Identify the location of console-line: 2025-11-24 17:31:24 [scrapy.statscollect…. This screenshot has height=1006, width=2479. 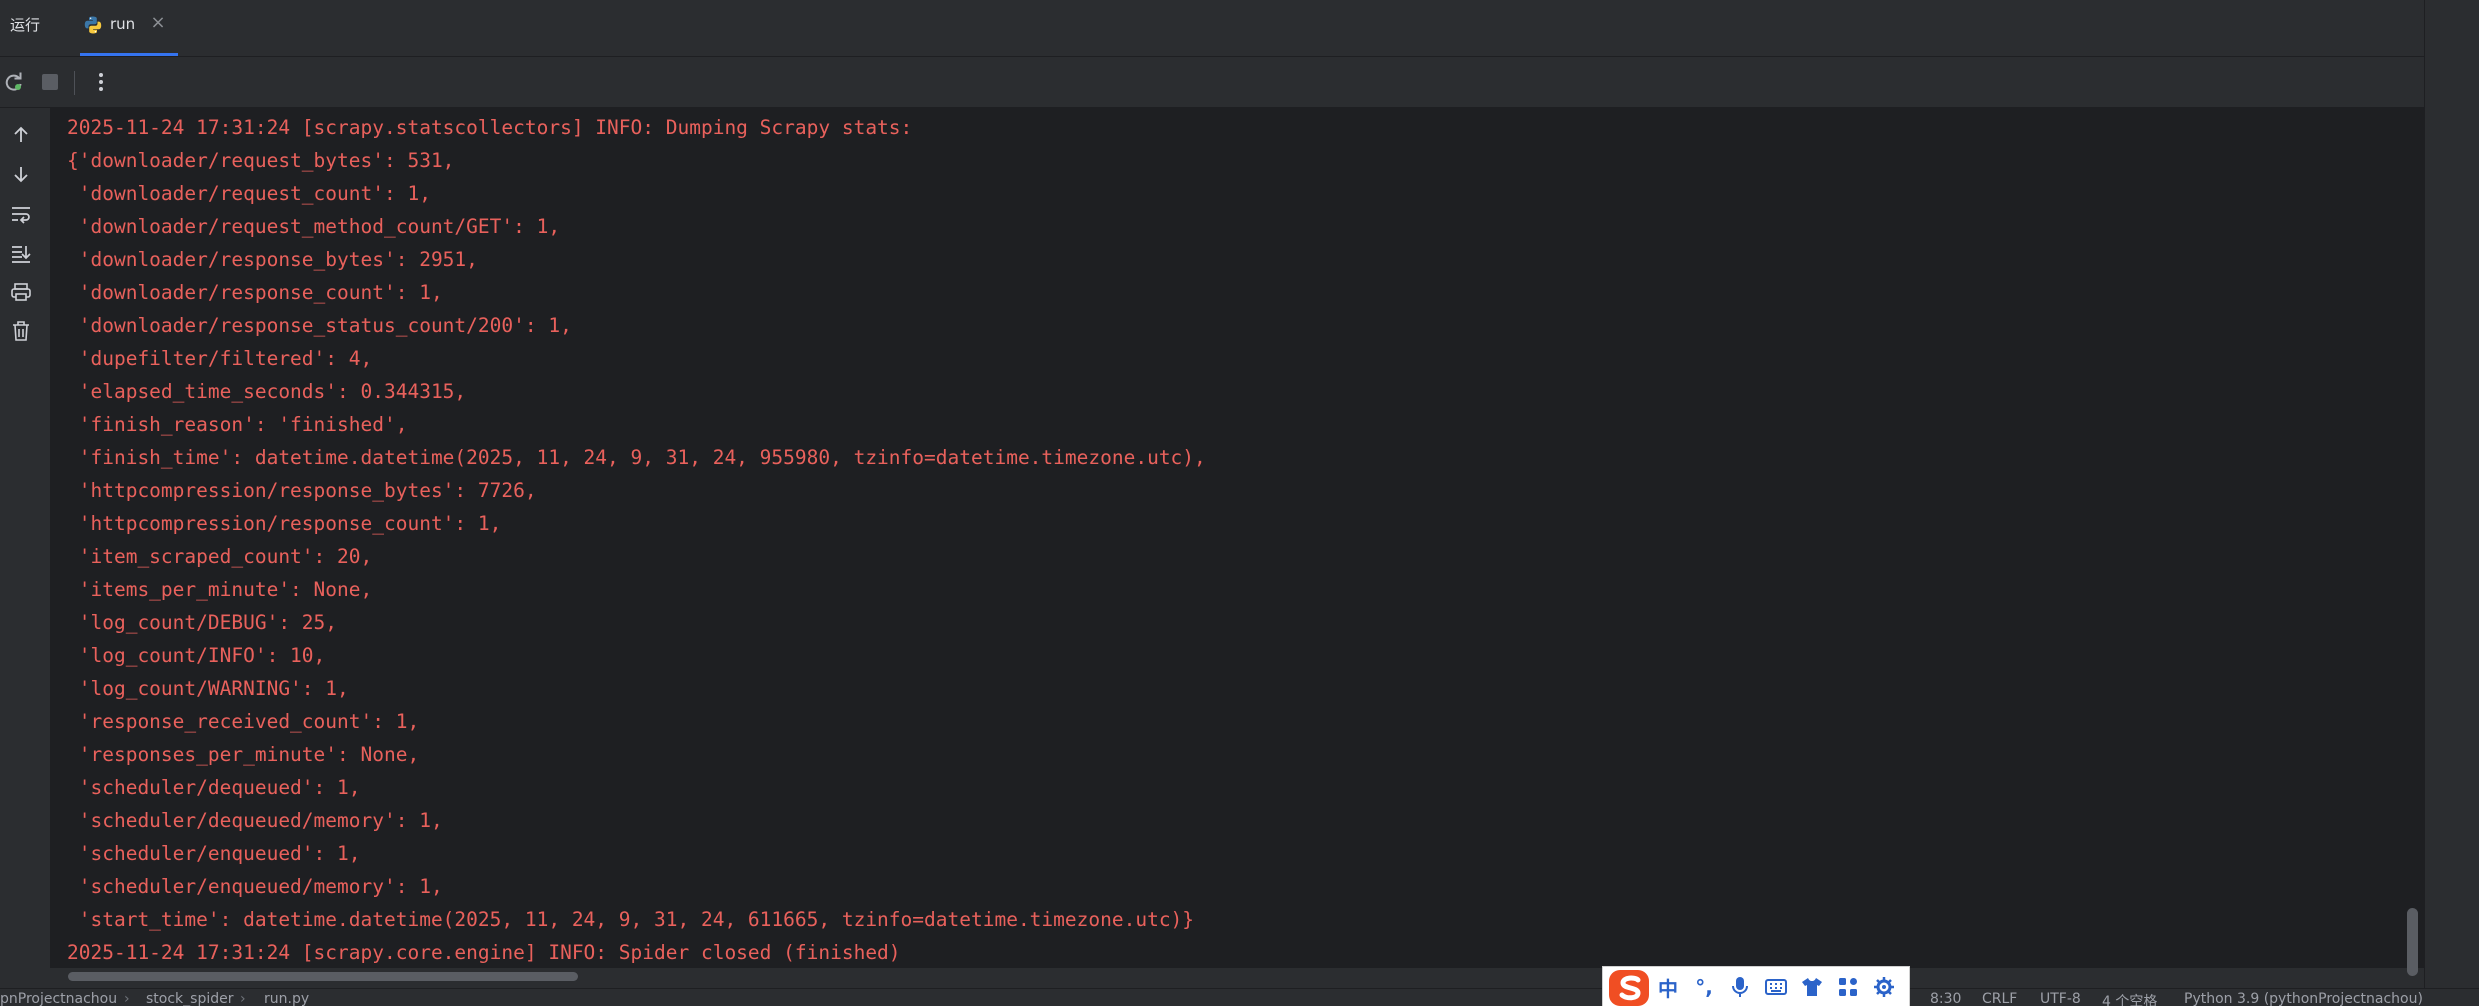
(490, 127).